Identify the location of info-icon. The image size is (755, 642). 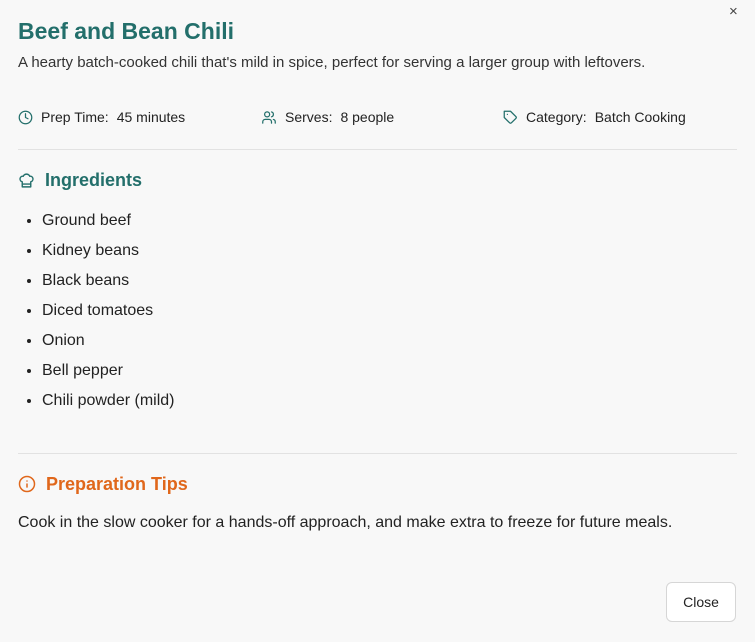
(27, 484).